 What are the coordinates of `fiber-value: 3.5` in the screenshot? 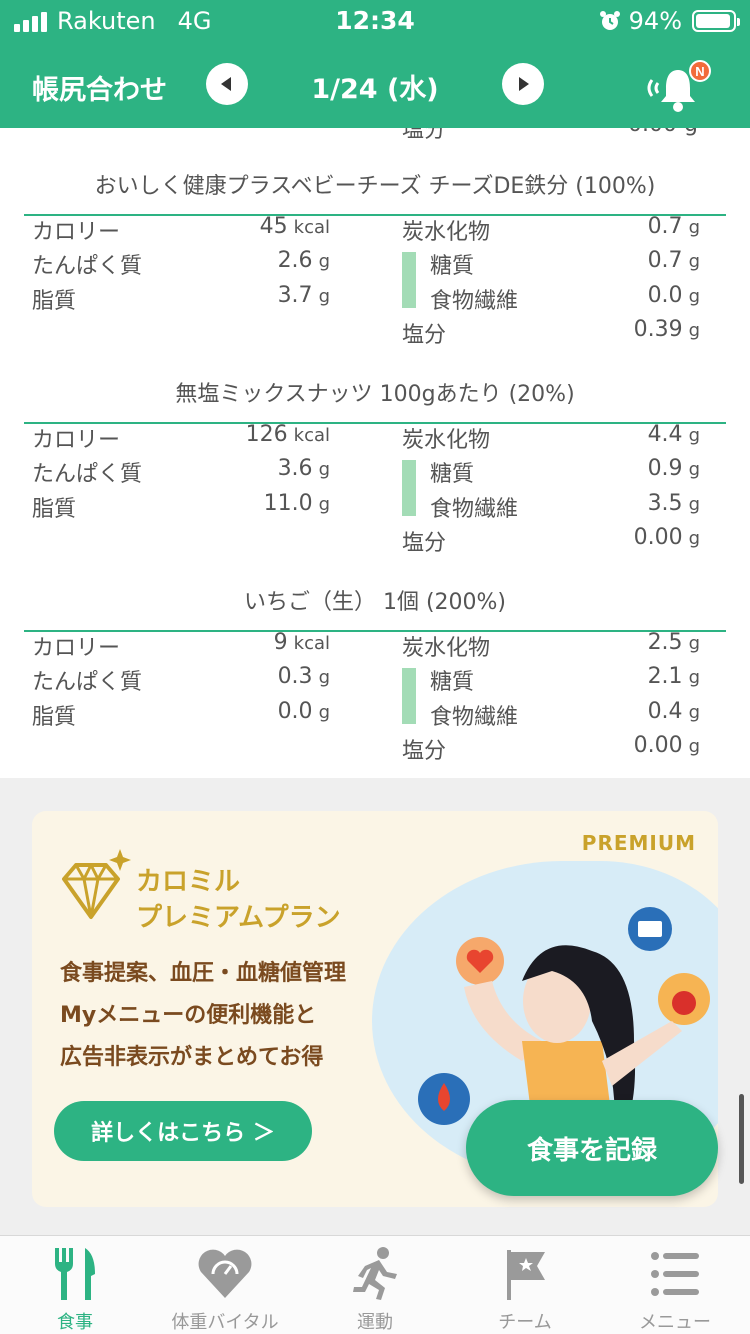 It's located at (665, 503).